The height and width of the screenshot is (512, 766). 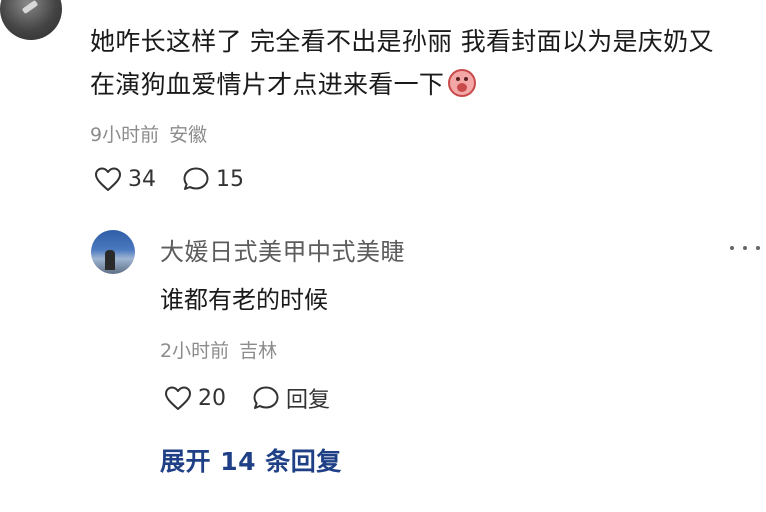 I want to click on comment-count: 15, so click(x=230, y=179).